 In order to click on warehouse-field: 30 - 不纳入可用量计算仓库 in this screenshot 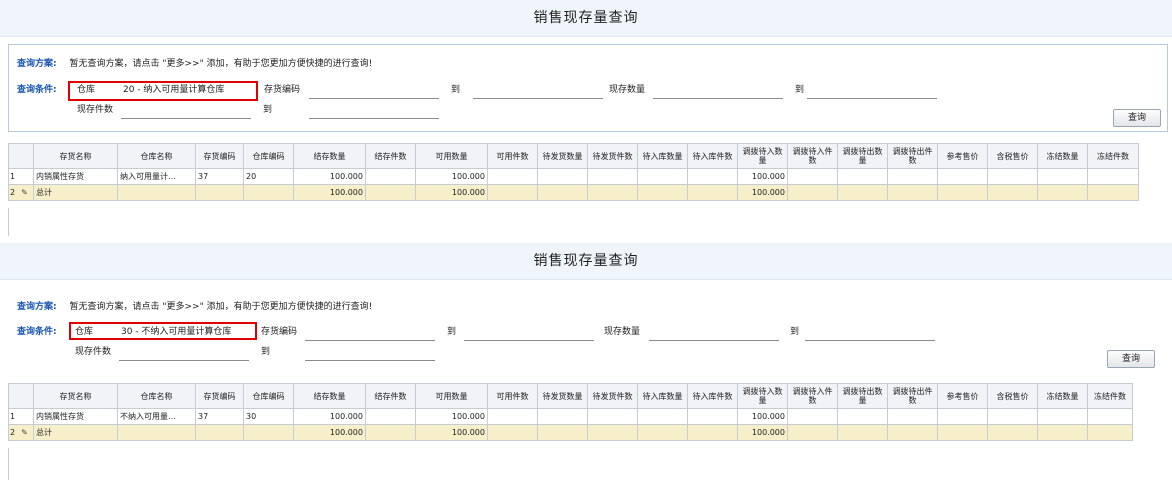, I will do `click(176, 332)`.